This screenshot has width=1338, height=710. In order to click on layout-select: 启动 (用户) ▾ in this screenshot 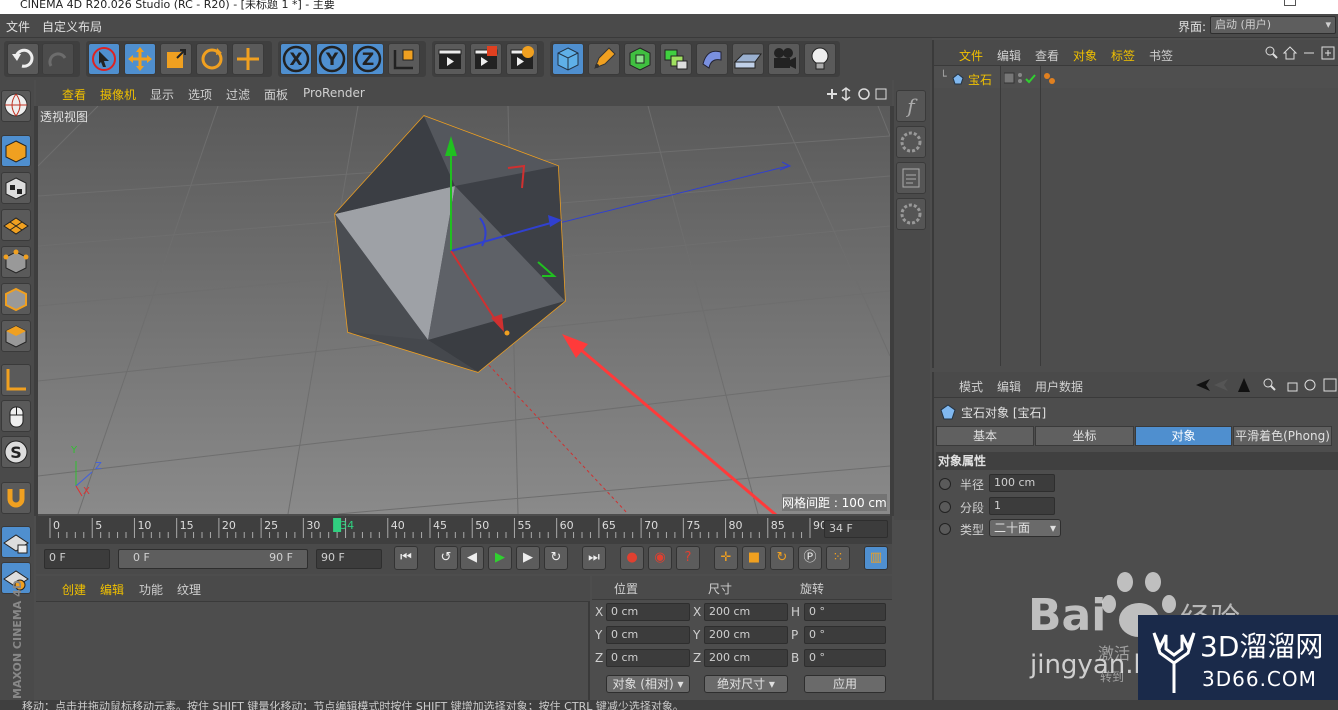, I will do `click(1273, 25)`.